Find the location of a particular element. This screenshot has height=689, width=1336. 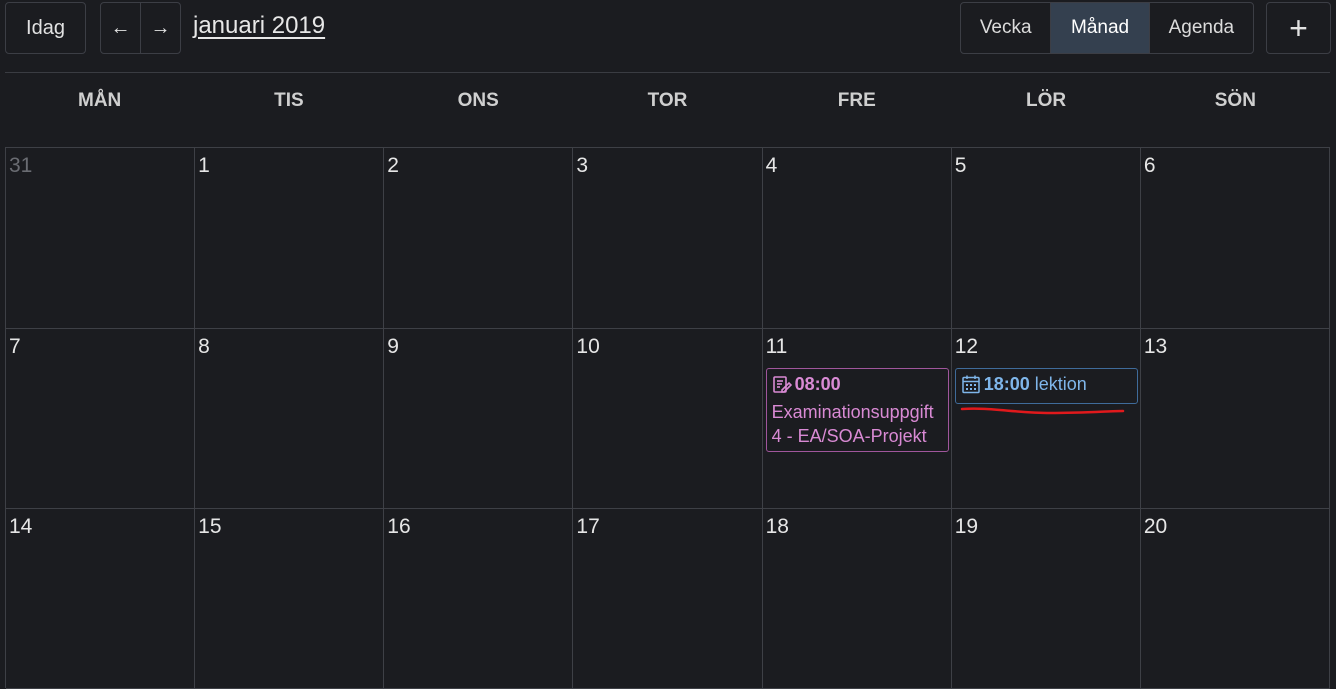

event-time: 08:00 is located at coordinates (817, 384).